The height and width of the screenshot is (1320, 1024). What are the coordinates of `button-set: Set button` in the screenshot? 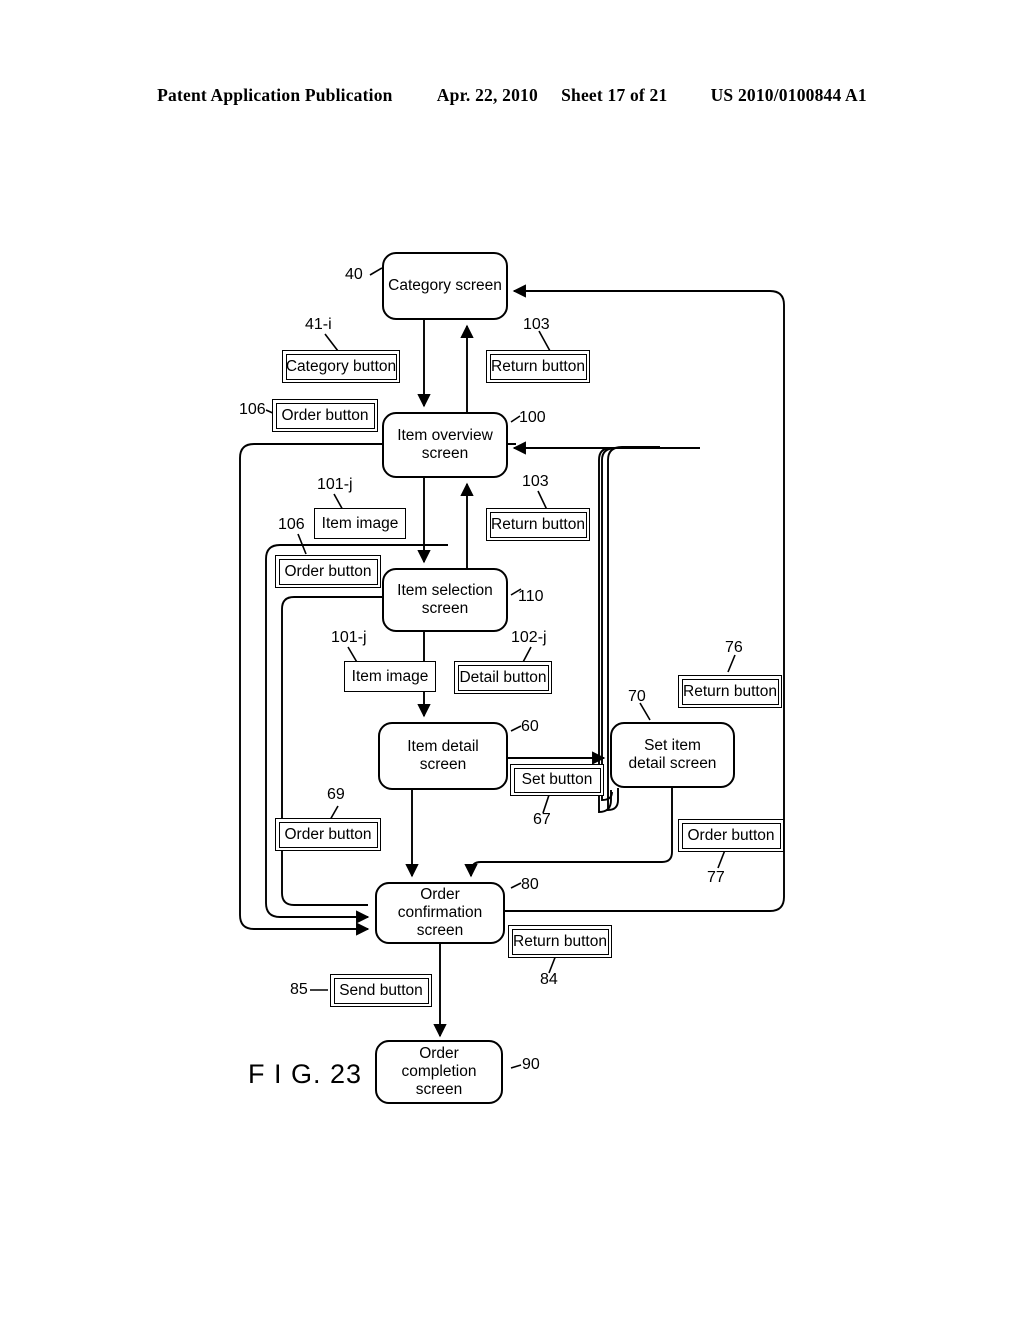 It's located at (557, 780).